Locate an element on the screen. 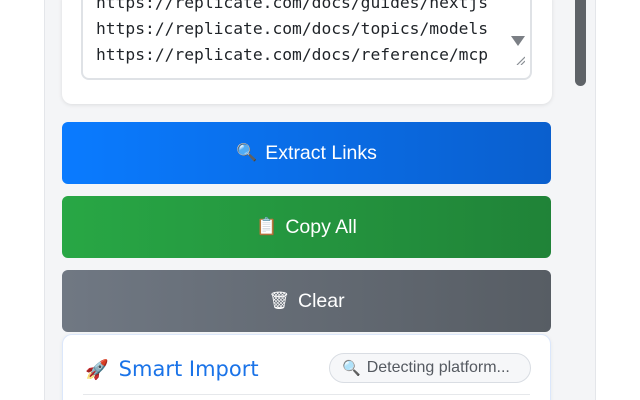 The width and height of the screenshot is (640, 400). rocket-icon: 🚀 is located at coordinates (97, 369).